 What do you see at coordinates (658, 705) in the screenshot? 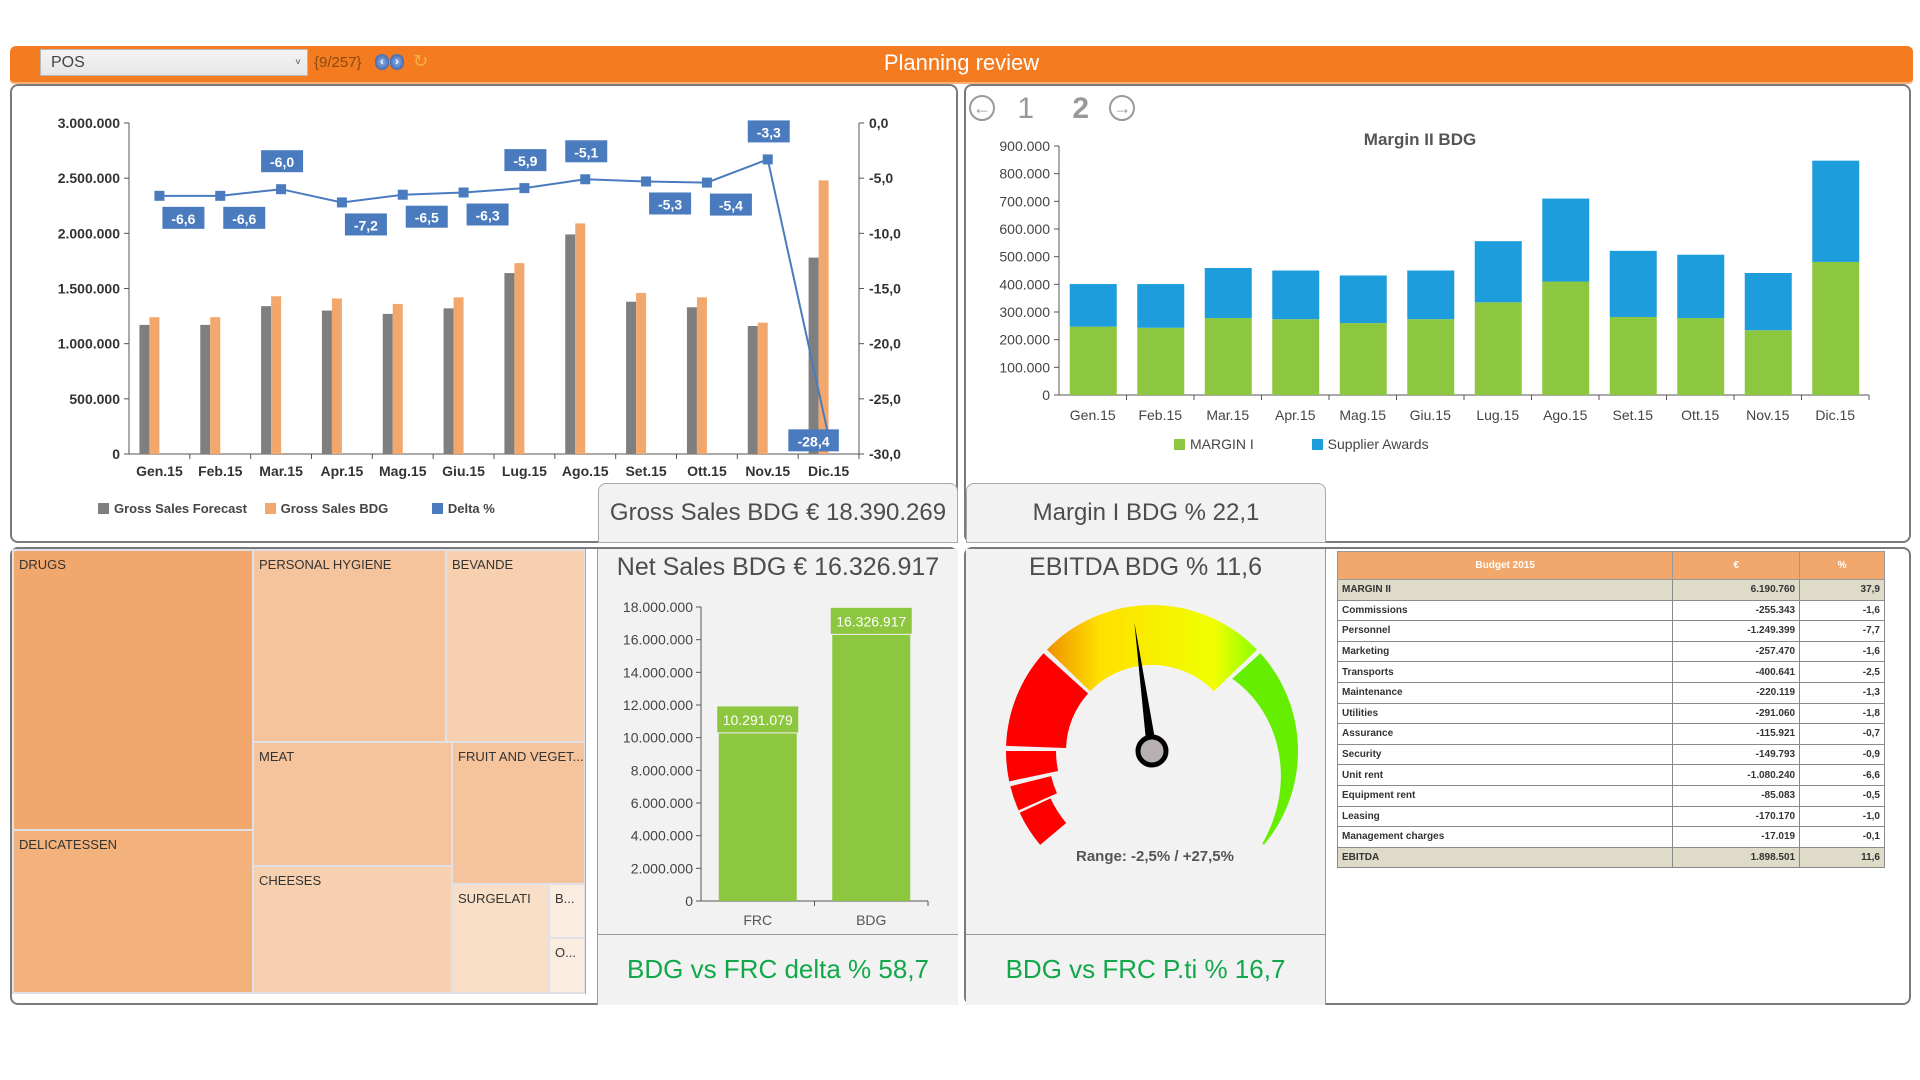
I see `y-tick-label: 12.000.000` at bounding box center [658, 705].